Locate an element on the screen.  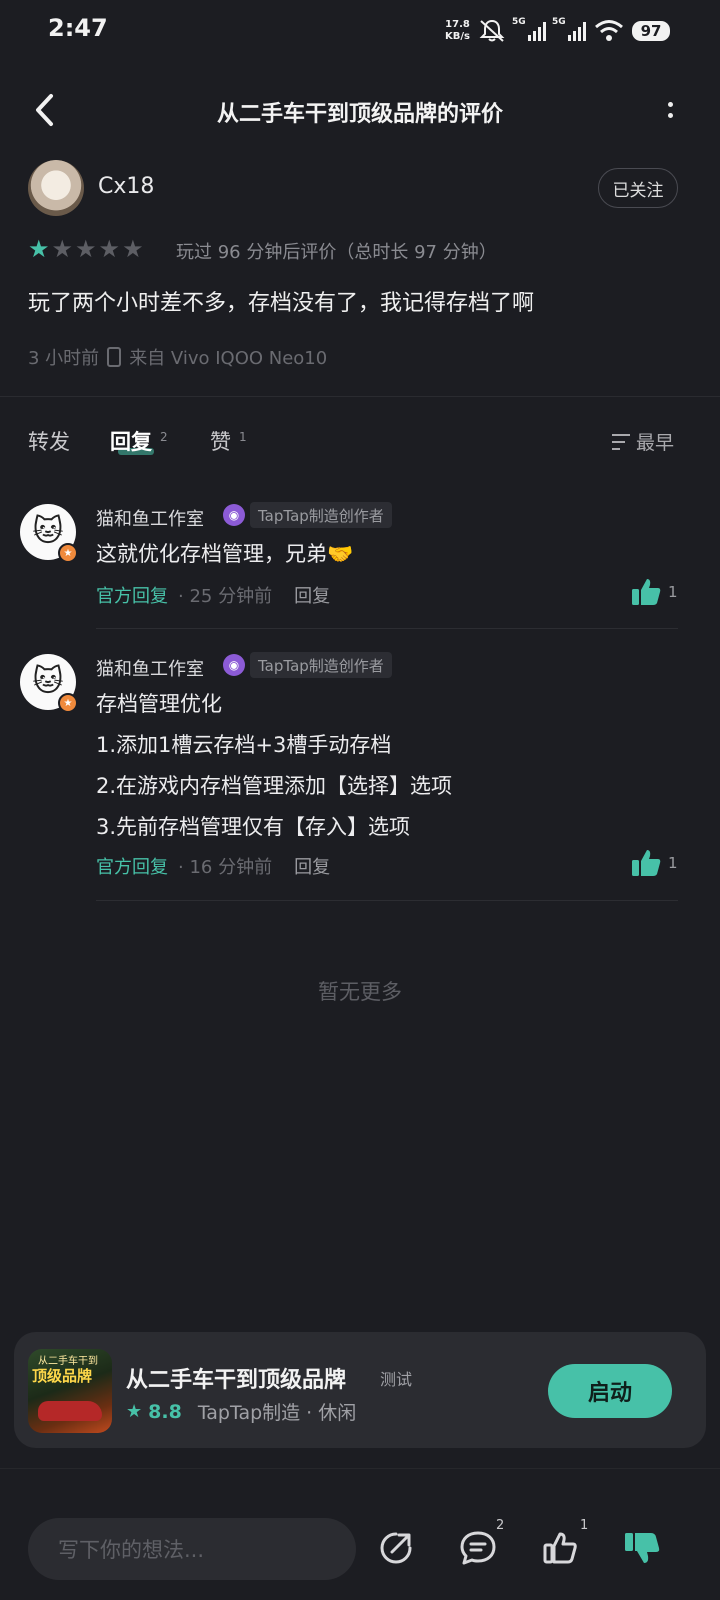
thumbs-up-outline-icon is located at coordinates (560, 1548).